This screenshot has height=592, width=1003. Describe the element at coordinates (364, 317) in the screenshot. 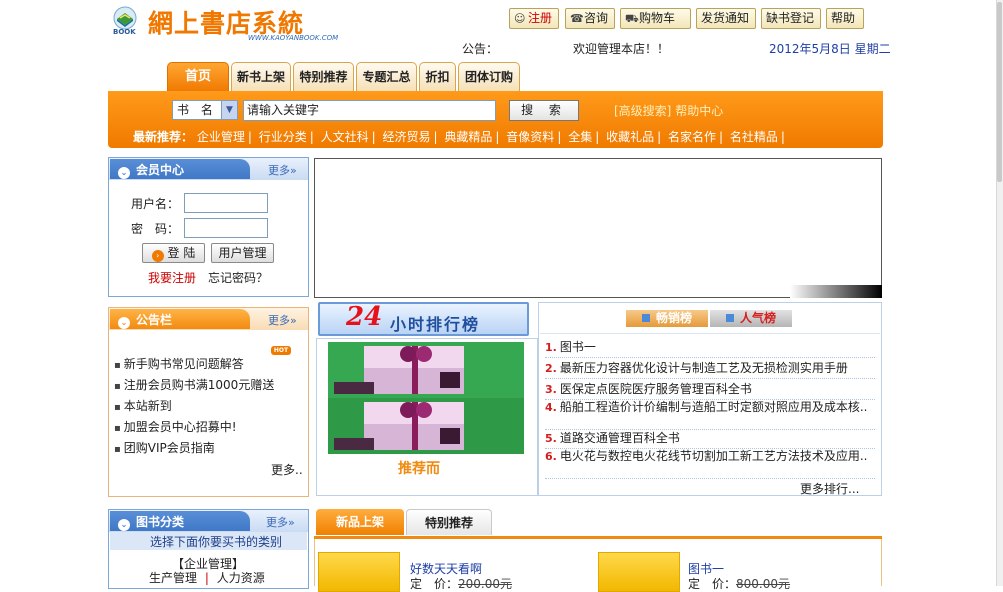

I see `ranking-number: 24` at that location.